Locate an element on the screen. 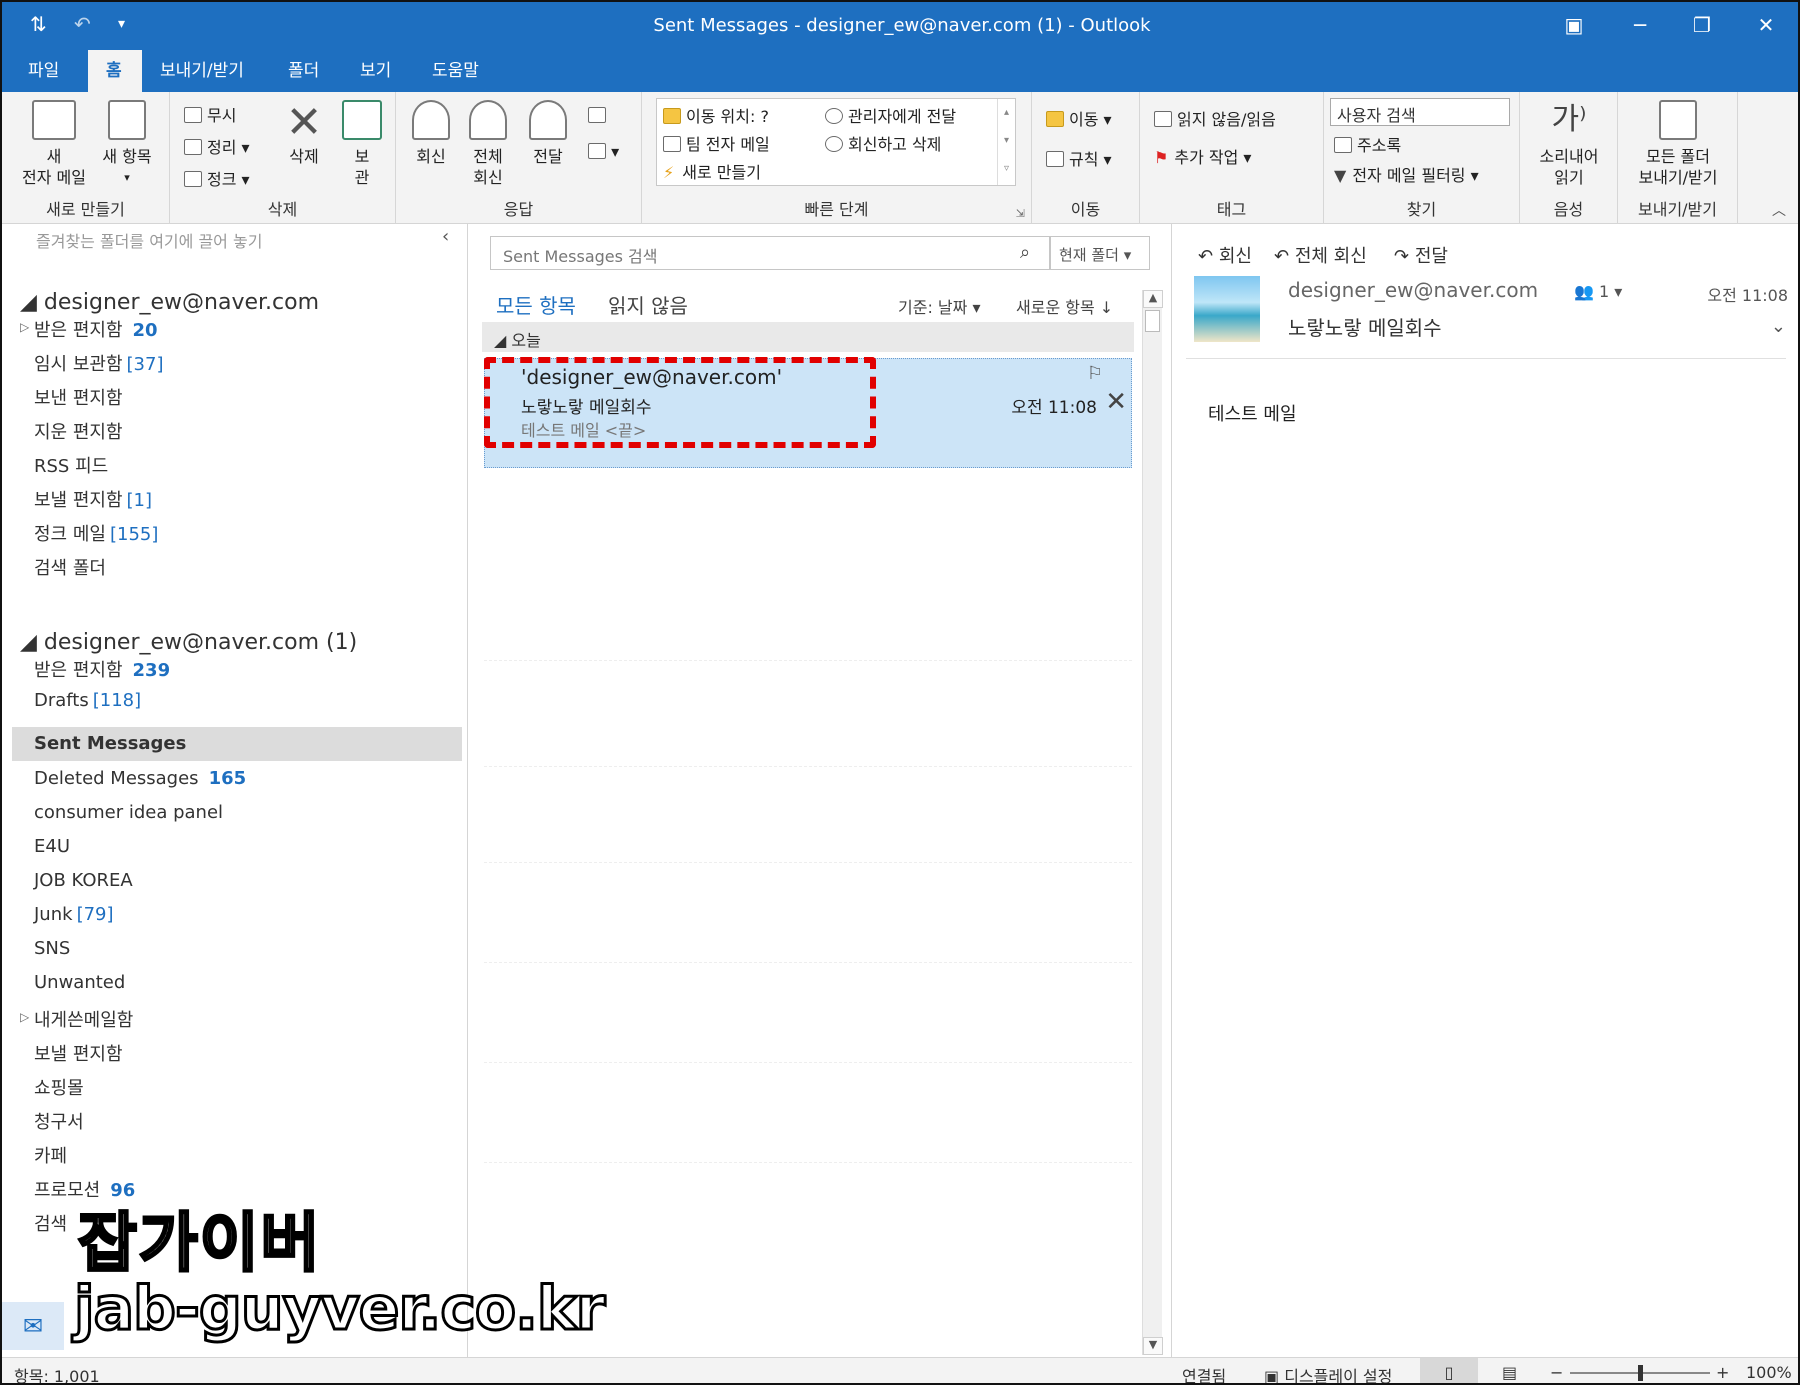 This screenshot has height=1385, width=1800. folder-drafts-1: 임시 보관함 [37] is located at coordinates (98, 363).